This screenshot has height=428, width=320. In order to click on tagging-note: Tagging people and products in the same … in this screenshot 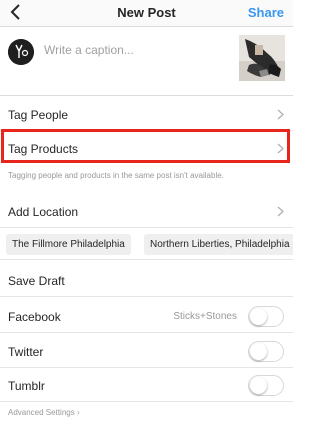, I will do `click(116, 175)`.